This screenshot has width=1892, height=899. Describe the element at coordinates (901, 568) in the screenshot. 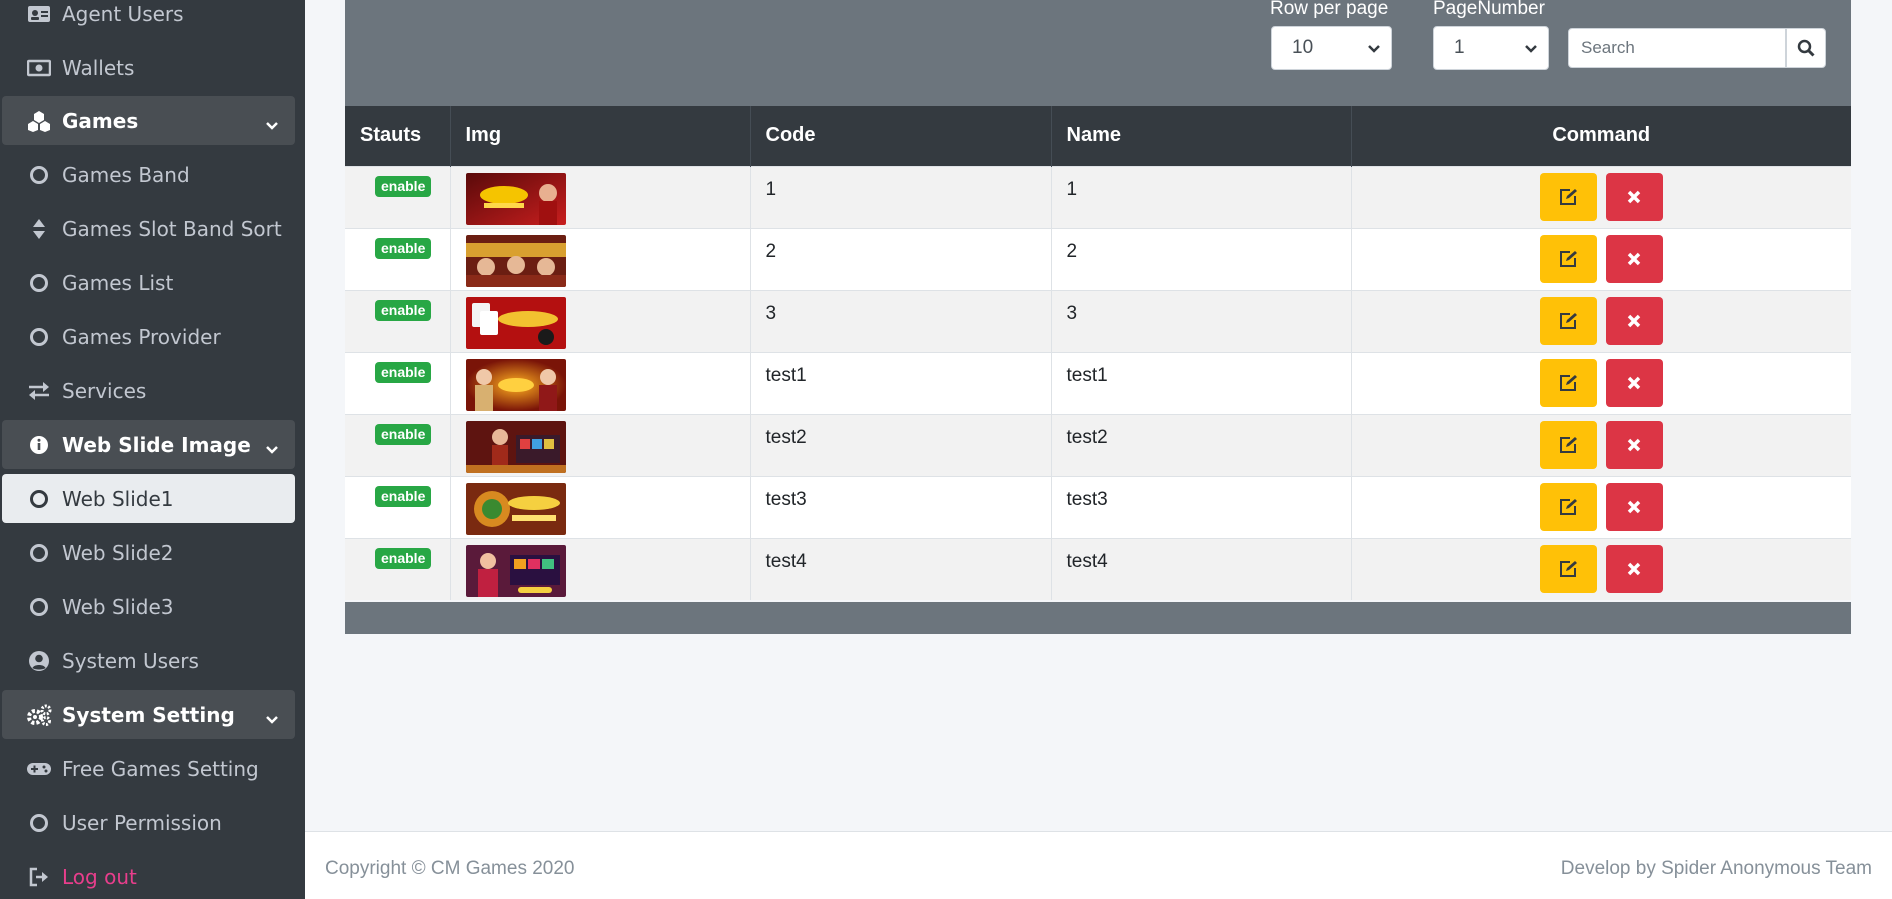

I see `code-cell: test4` at that location.